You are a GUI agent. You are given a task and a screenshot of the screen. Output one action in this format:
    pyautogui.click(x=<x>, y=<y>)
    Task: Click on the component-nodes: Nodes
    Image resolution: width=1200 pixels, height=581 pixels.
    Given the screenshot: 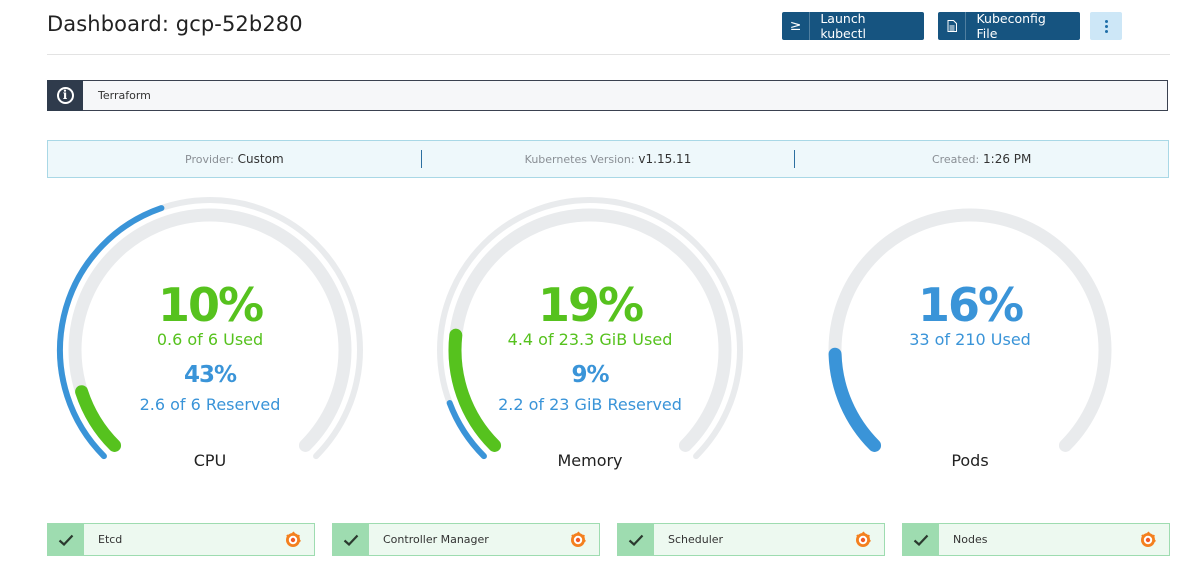 What is the action you would take?
    pyautogui.click(x=1036, y=539)
    